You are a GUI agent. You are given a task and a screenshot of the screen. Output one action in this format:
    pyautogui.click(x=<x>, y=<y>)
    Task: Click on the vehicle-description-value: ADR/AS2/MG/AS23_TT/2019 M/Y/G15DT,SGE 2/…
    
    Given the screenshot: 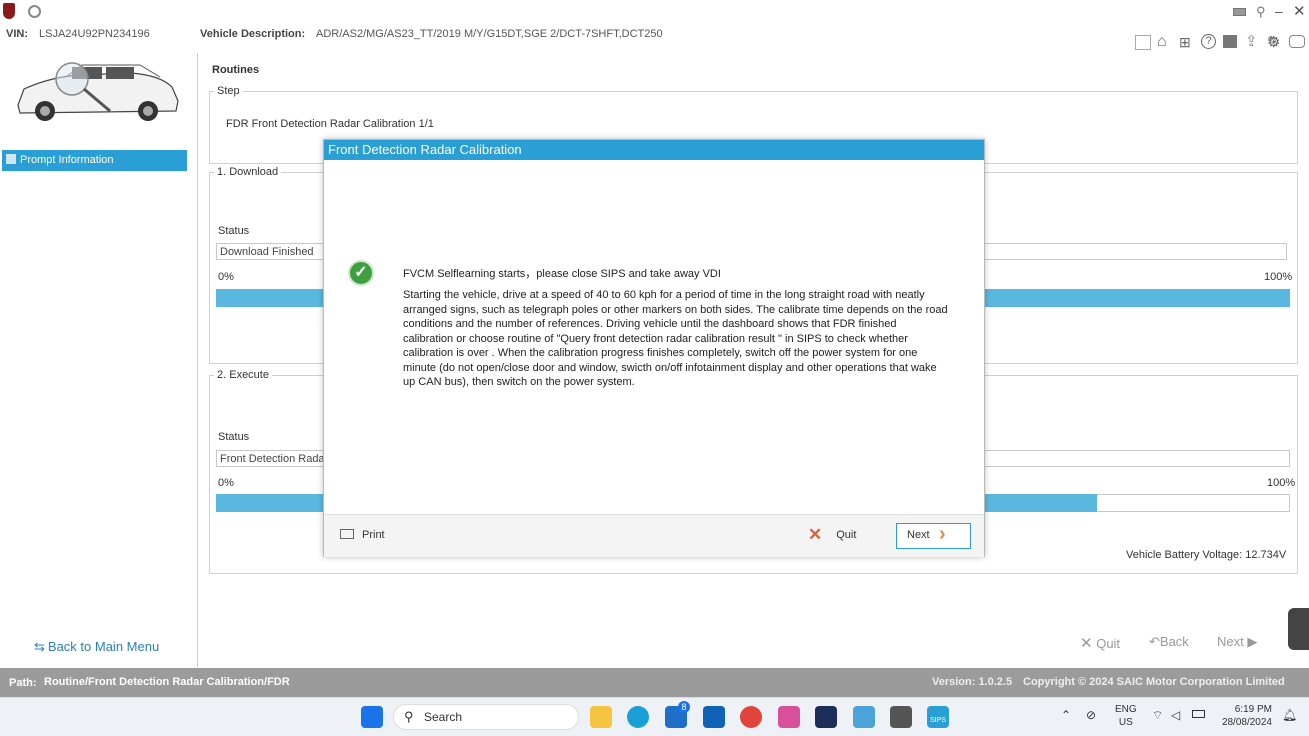 What is the action you would take?
    pyautogui.click(x=489, y=34)
    